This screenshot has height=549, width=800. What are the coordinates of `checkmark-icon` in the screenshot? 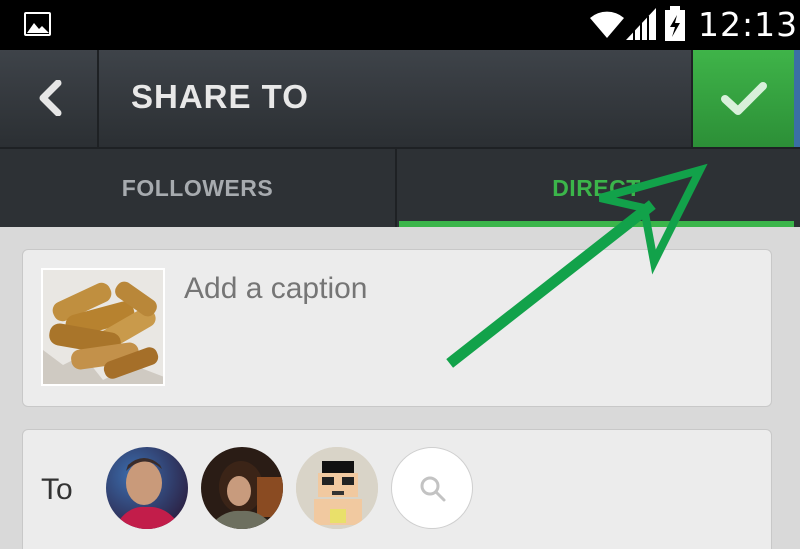 It's located at (744, 98).